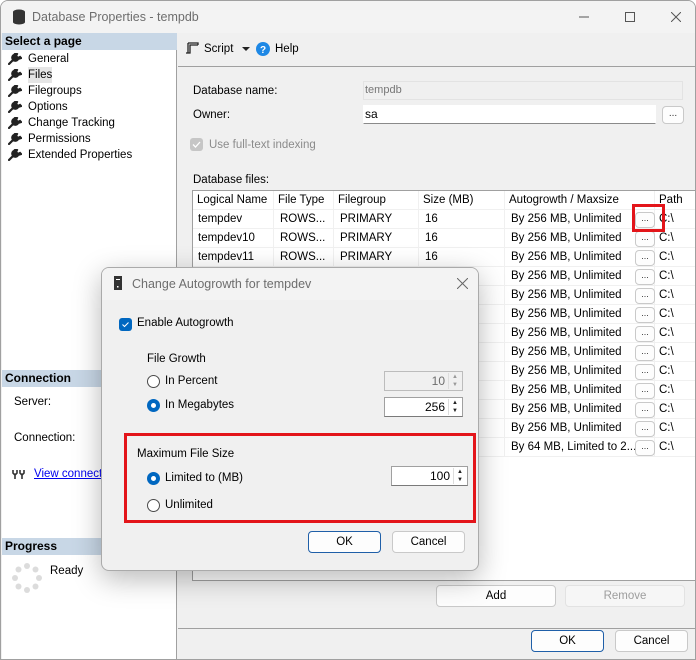 The height and width of the screenshot is (660, 696). I want to click on autogrowth-button-highlight, so click(648, 218).